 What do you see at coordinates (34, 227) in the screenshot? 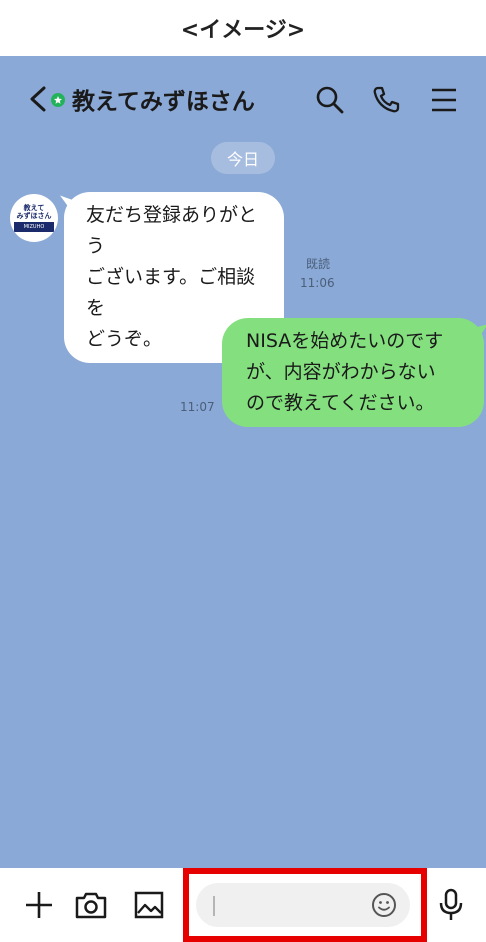
I see `avatar-brand: MIZUHO` at bounding box center [34, 227].